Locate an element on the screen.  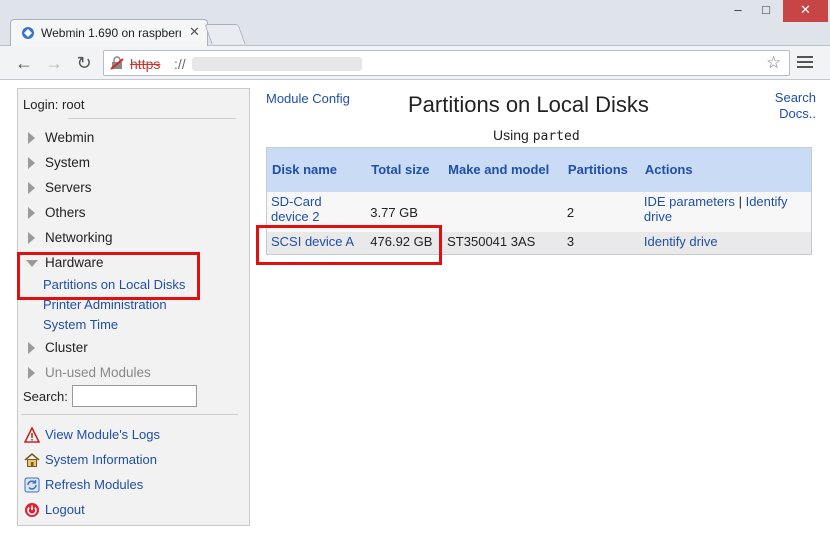
category-label: Webmin is located at coordinates (70, 137).